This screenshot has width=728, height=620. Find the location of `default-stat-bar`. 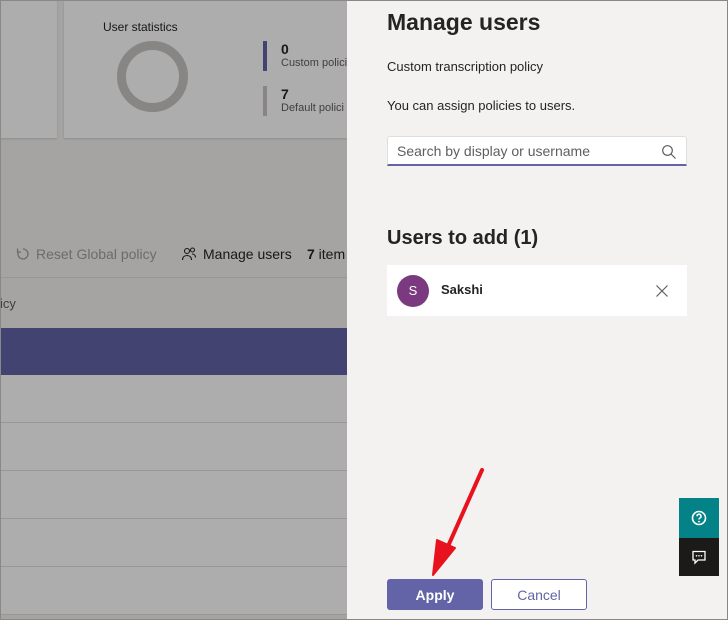

default-stat-bar is located at coordinates (265, 101).